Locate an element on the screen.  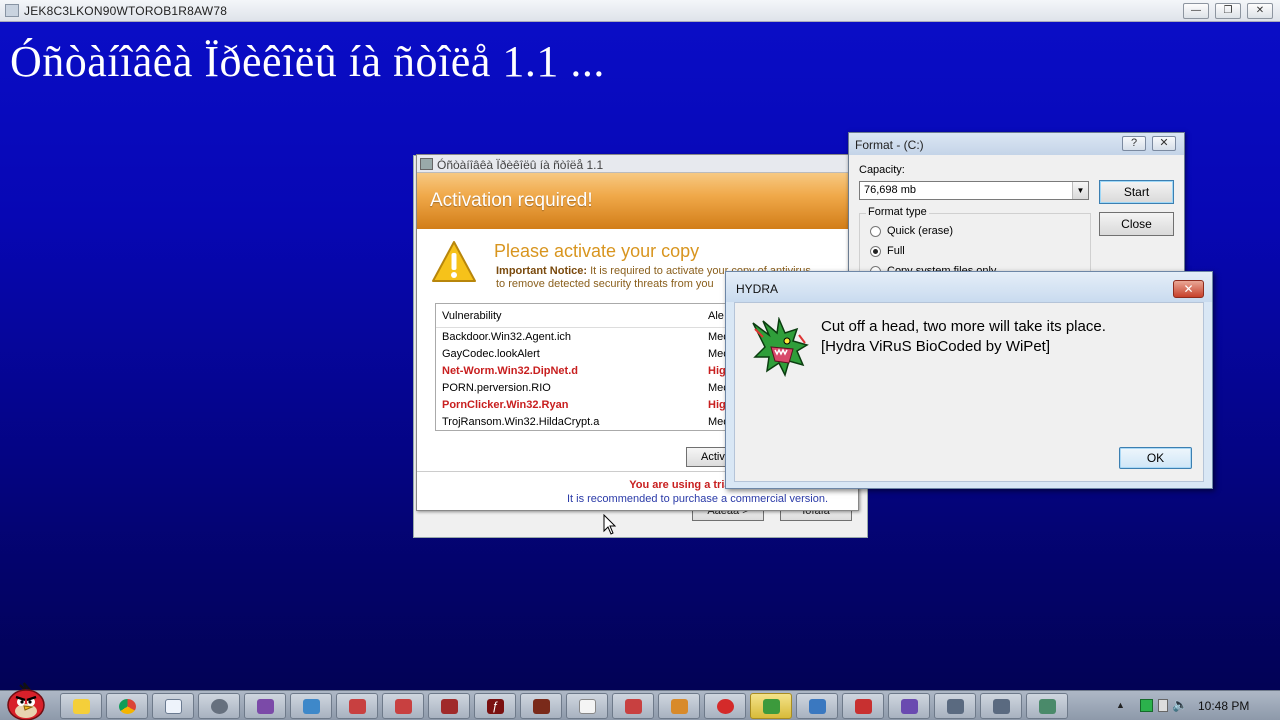
threat-name: Net-Worm.Win32.DipNet.d is located at coordinates (510, 371).